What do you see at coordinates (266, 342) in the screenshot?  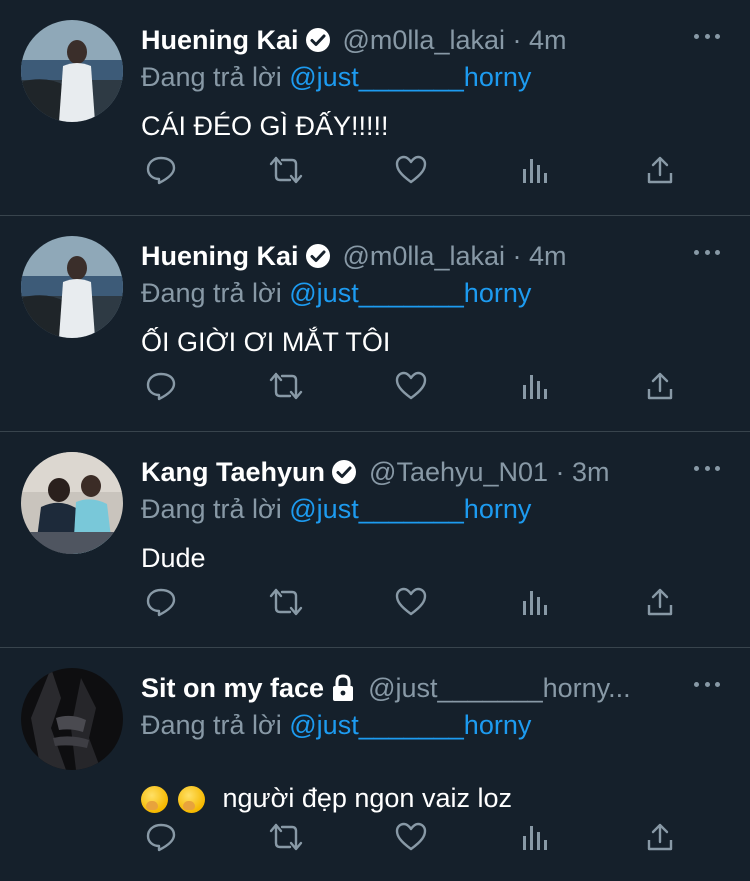 I see `tweet-text: ỐI GIỜI ƠI MẮT TÔI` at bounding box center [266, 342].